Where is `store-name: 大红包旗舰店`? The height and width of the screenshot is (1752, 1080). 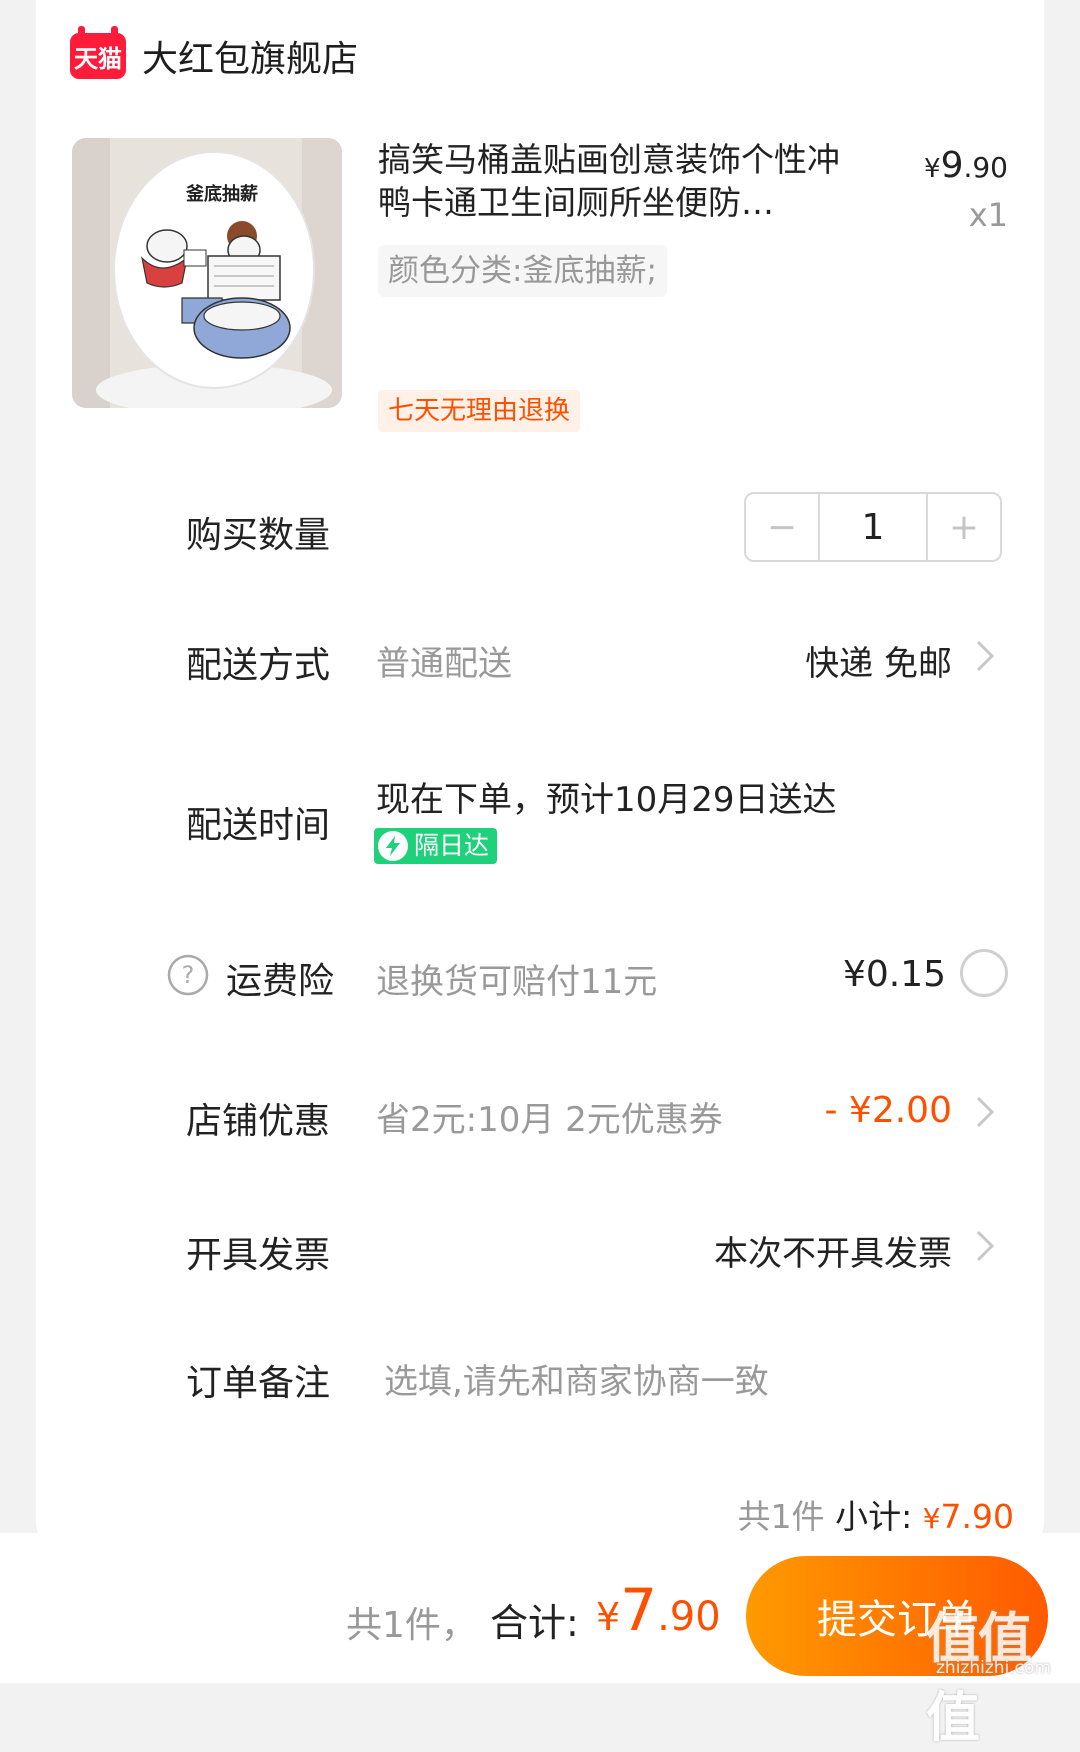 store-name: 大红包旗舰店 is located at coordinates (250, 59).